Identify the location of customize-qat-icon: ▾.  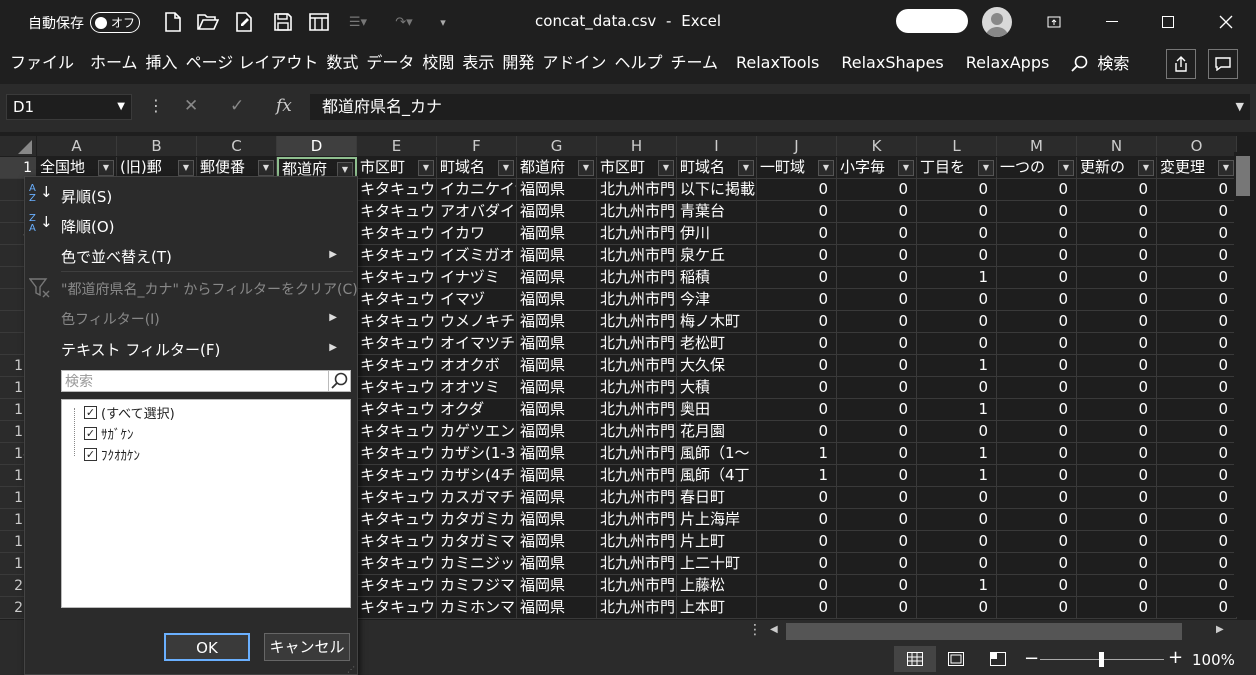
(443, 22).